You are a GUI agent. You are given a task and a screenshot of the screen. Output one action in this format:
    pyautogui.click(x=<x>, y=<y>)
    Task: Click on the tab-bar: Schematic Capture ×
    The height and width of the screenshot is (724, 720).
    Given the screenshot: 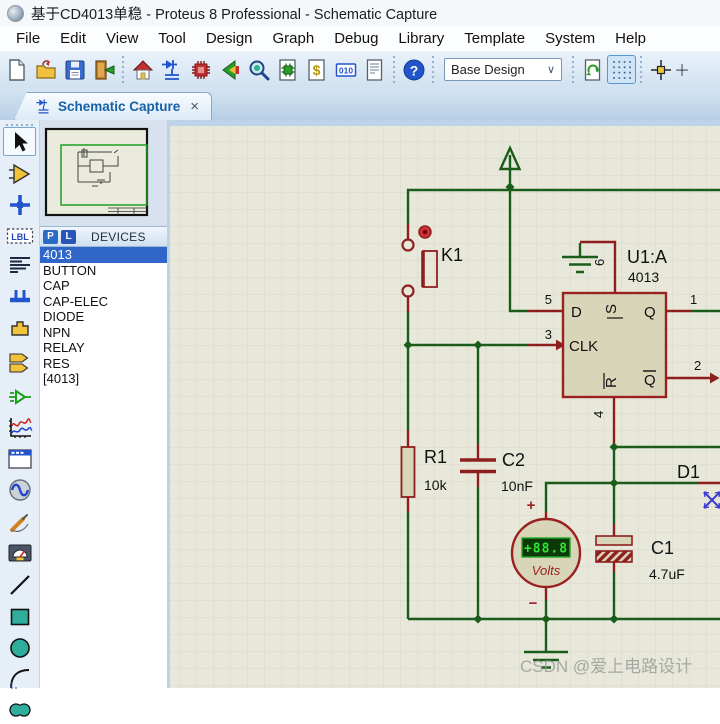 What is the action you would take?
    pyautogui.click(x=360, y=104)
    